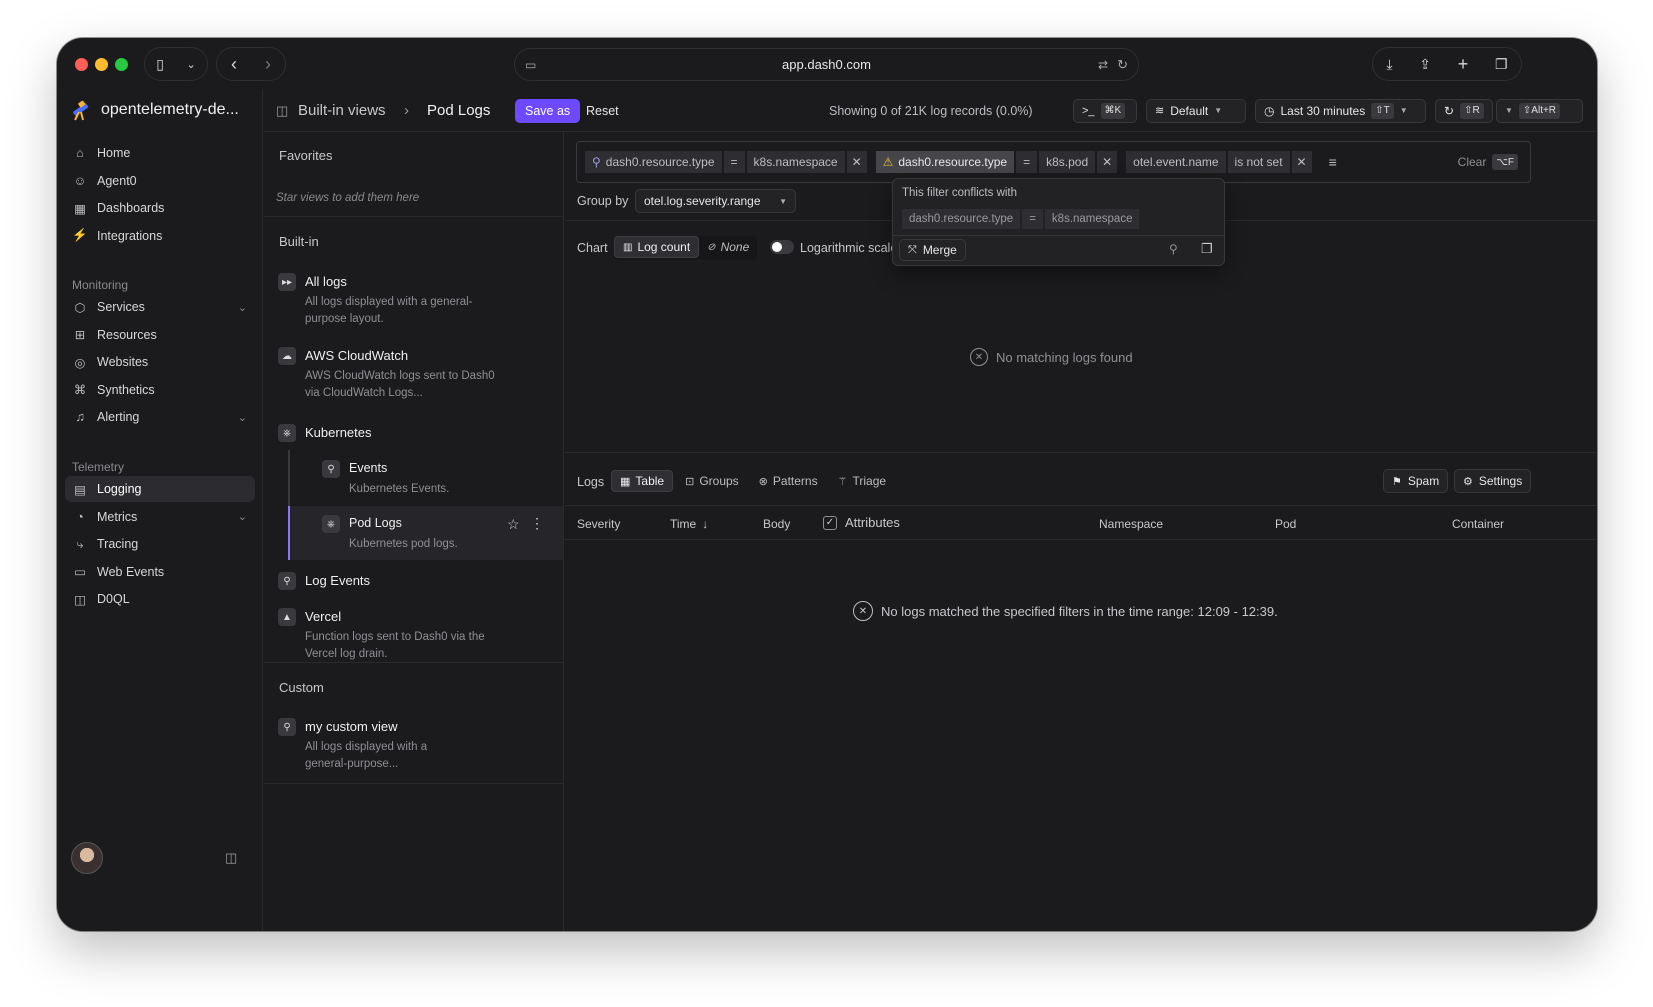 The width and height of the screenshot is (1653, 1007). What do you see at coordinates (653, 162) in the screenshot?
I see `filter-key: ⚲ dash0.resource.type` at bounding box center [653, 162].